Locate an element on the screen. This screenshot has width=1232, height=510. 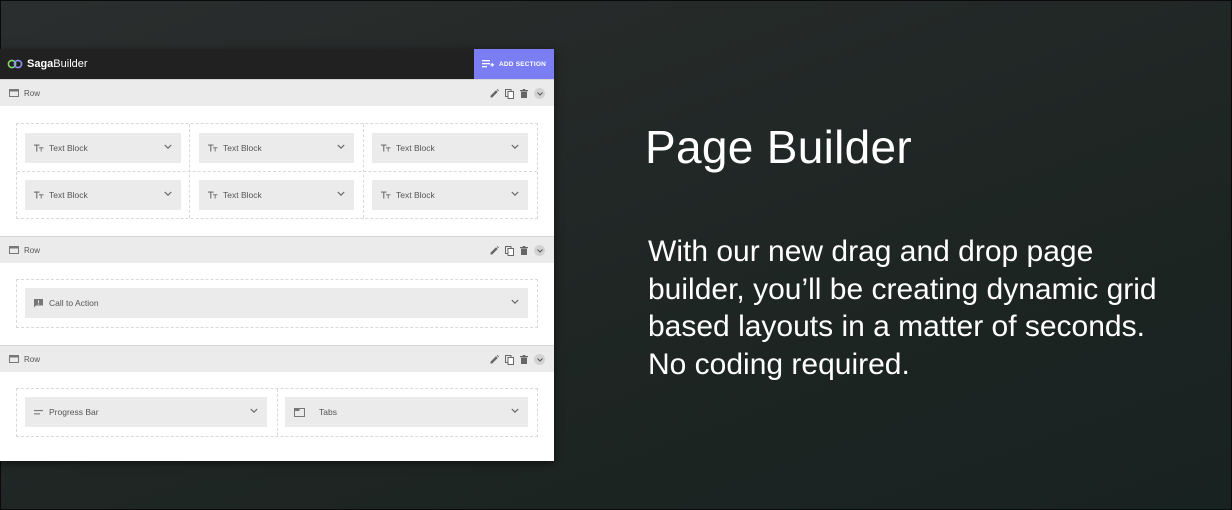
progress-bar-element: Progress Bar is located at coordinates (146, 412).